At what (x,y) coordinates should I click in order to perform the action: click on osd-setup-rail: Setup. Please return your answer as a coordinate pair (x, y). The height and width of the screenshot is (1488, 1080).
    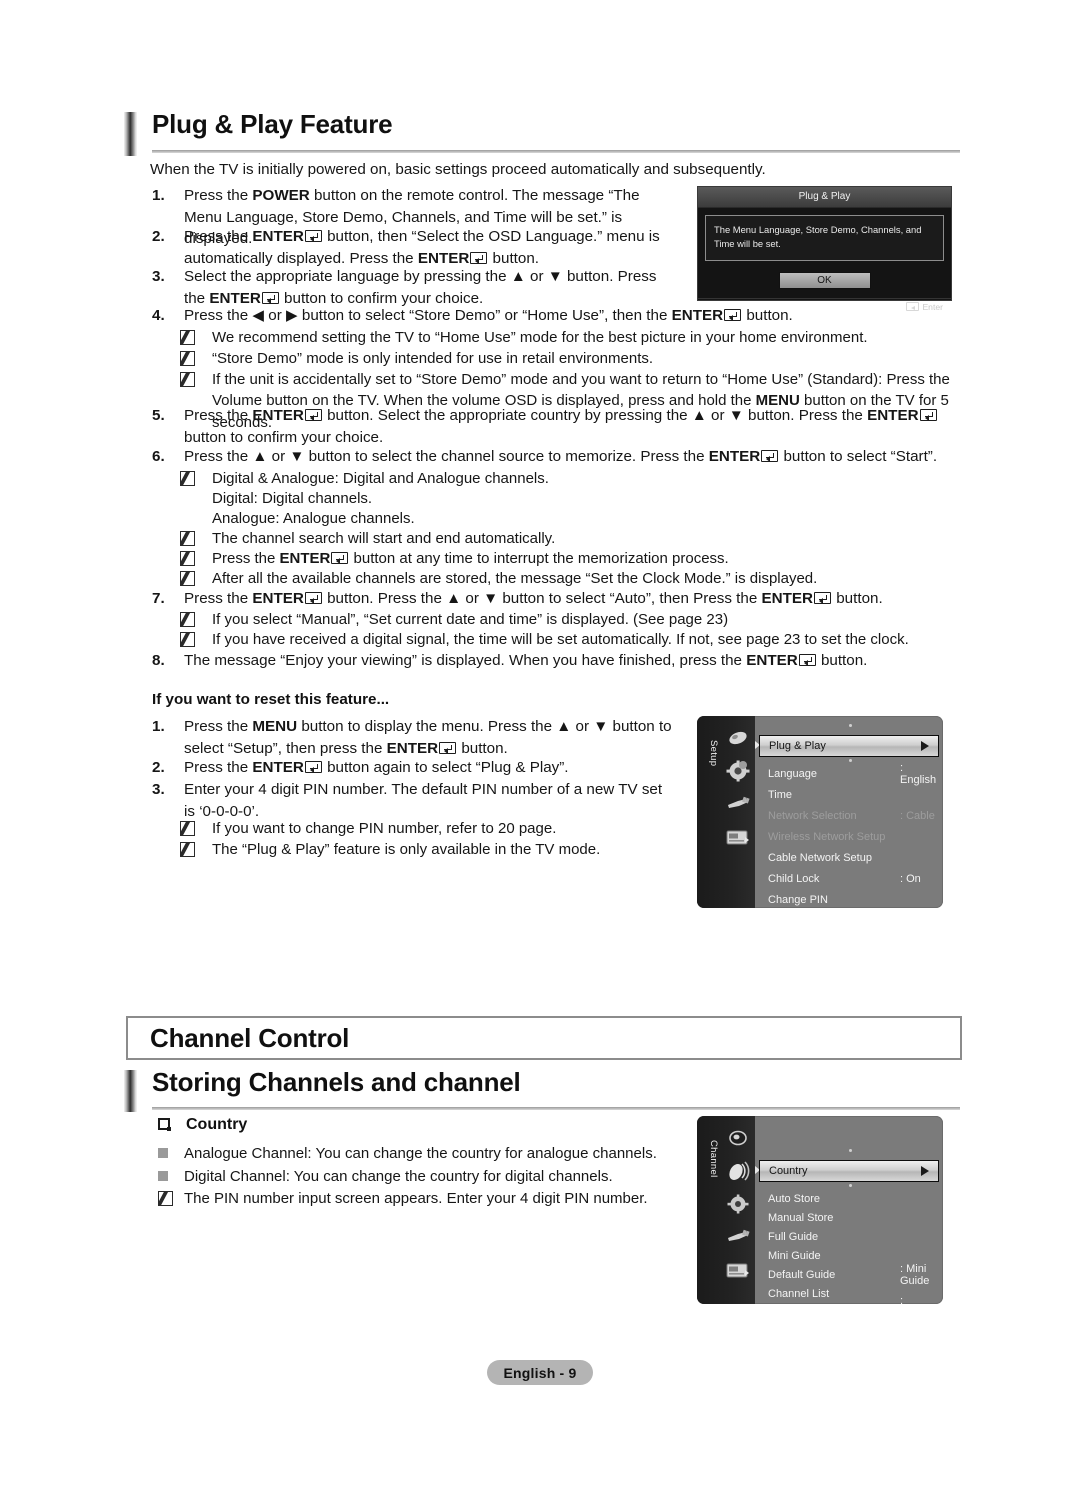
    Looking at the image, I should click on (726, 812).